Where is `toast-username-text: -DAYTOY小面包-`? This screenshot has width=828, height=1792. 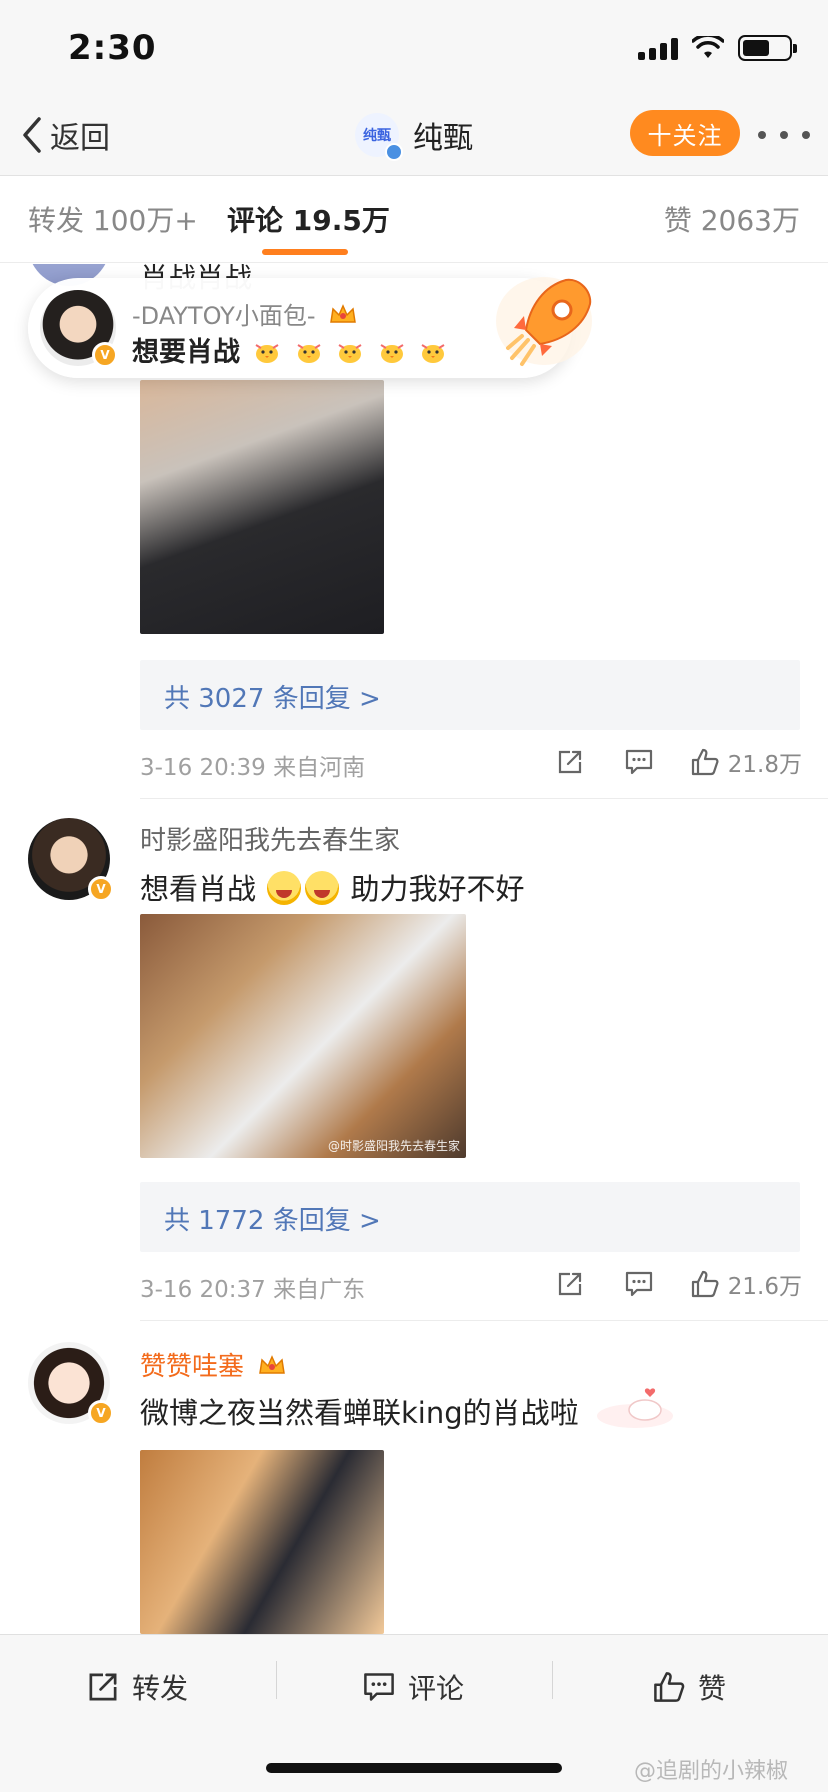 toast-username-text: -DAYTOY小面包- is located at coordinates (224, 316).